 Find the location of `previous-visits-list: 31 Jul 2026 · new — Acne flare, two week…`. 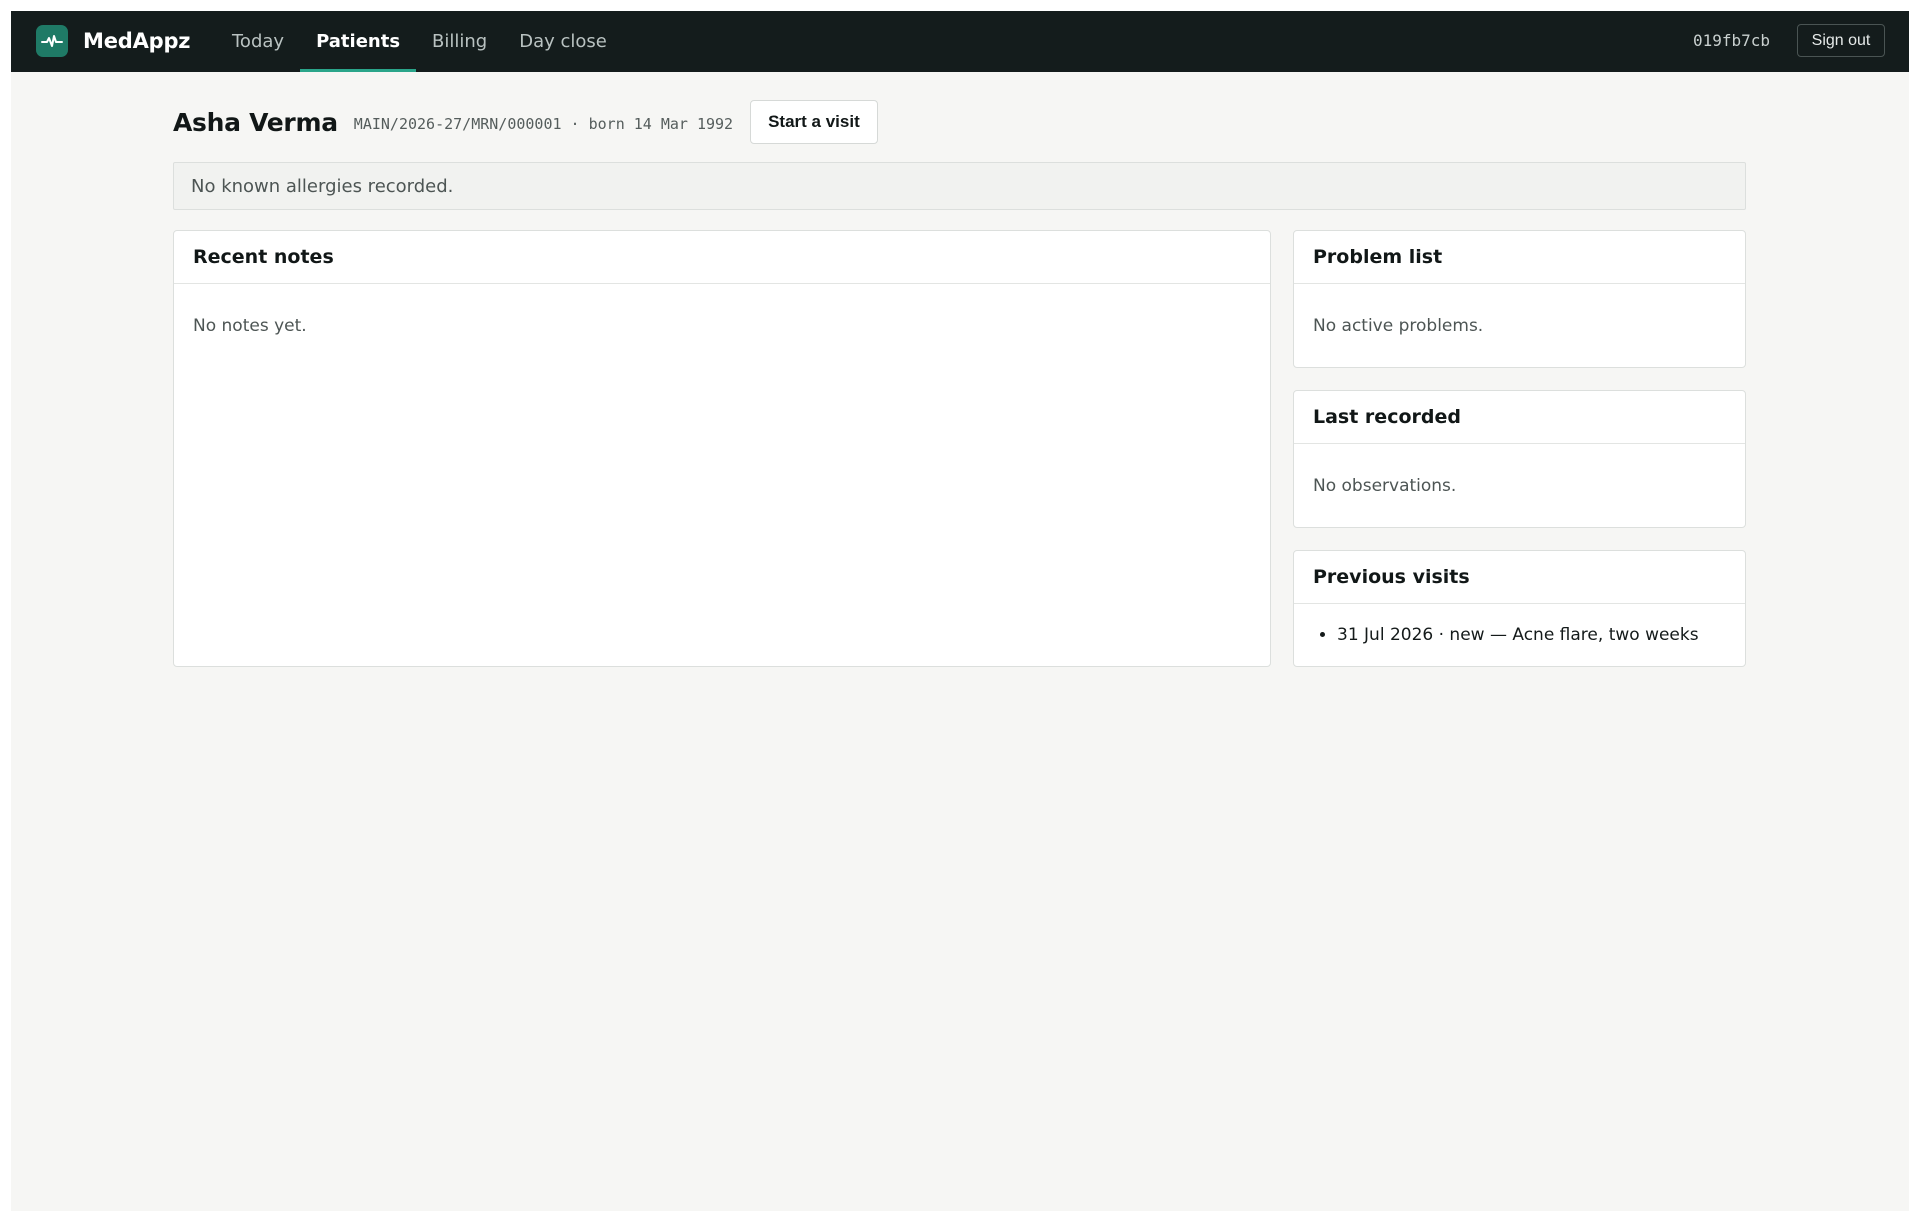

previous-visits-list: 31 Jul 2026 · new — Acne flare, two week… is located at coordinates (1519, 625).